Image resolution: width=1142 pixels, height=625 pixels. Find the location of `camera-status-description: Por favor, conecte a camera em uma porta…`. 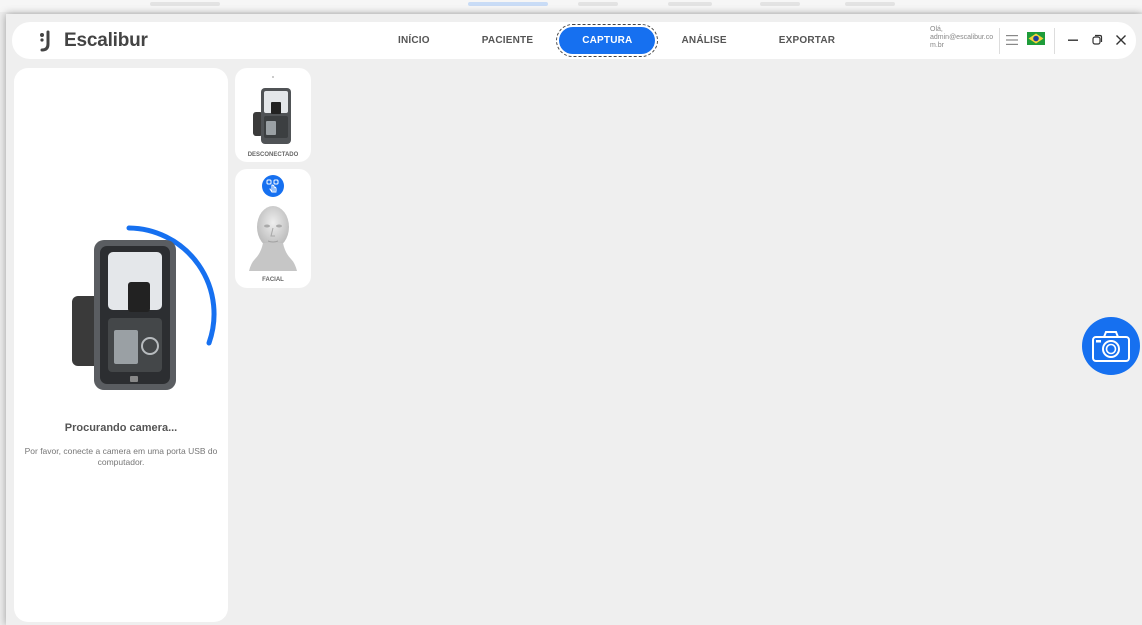

camera-status-description: Por favor, conecte a camera em uma porta… is located at coordinates (121, 456).